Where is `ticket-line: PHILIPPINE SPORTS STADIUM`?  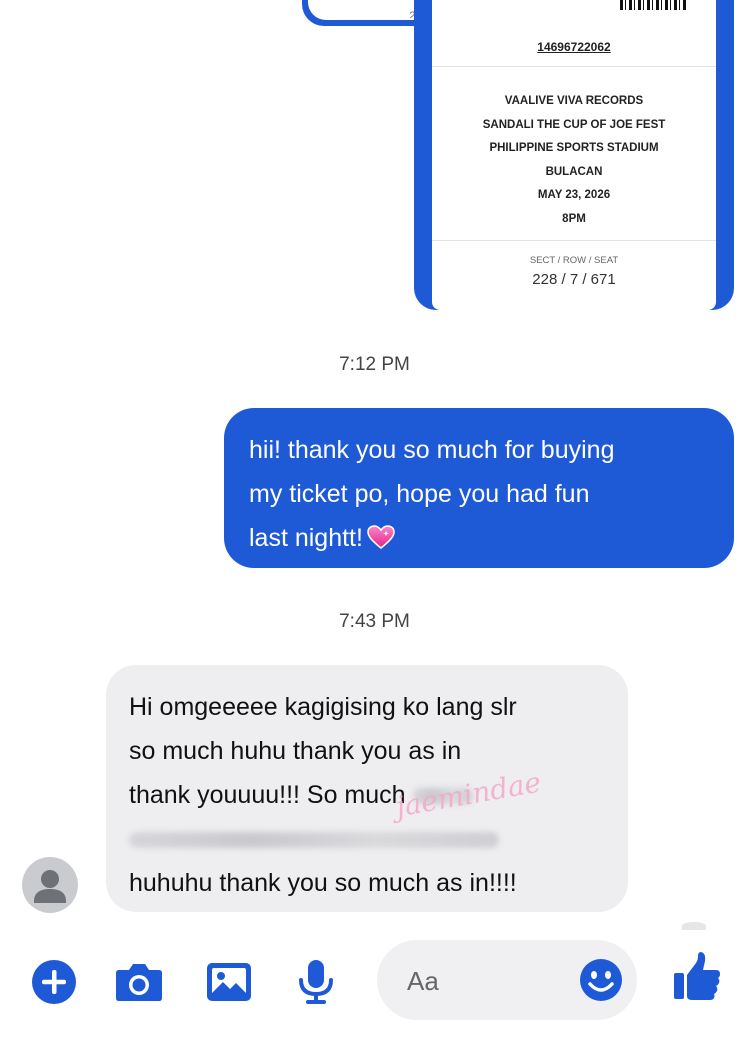 ticket-line: PHILIPPINE SPORTS STADIUM is located at coordinates (574, 148).